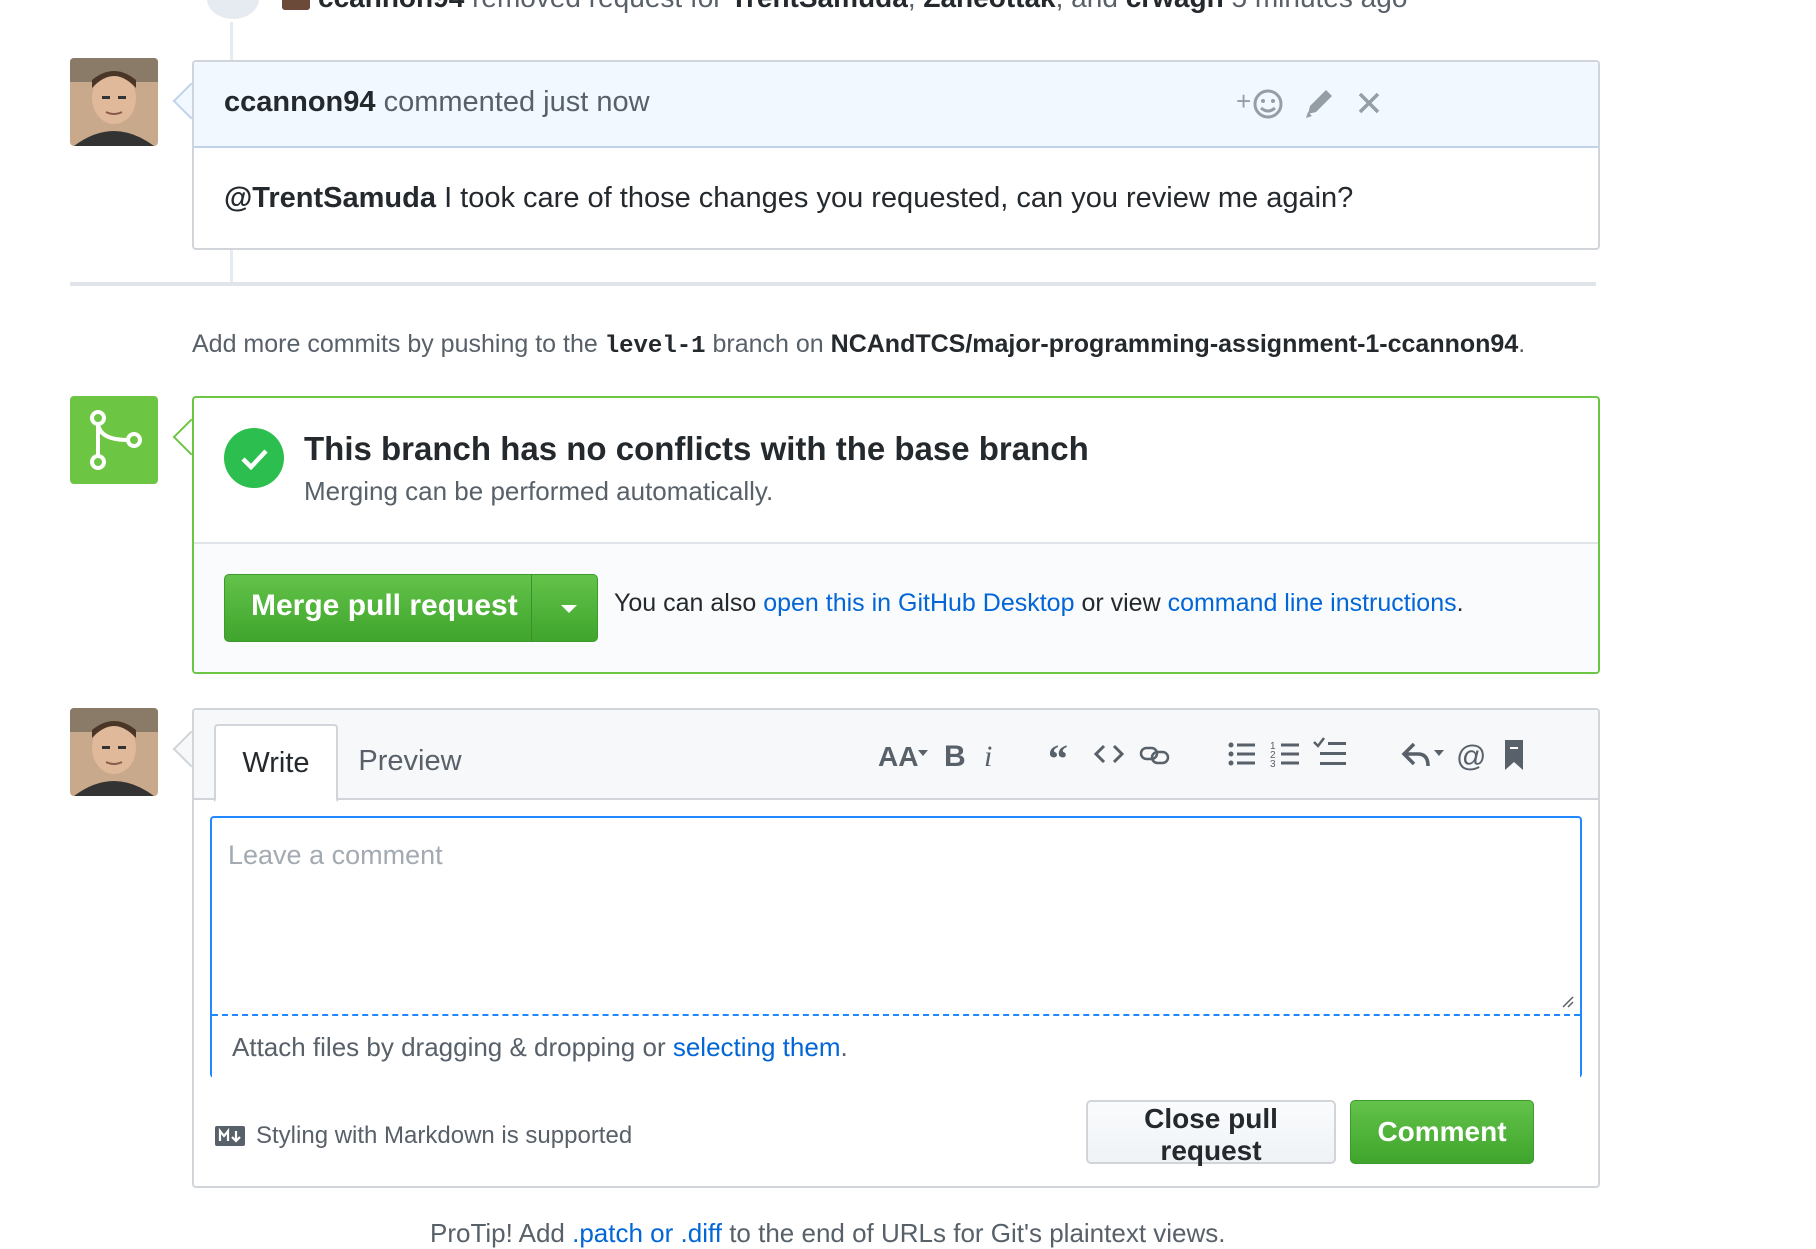 Image resolution: width=1816 pixels, height=1249 pixels. Describe the element at coordinates (1260, 107) in the screenshot. I see `add-reaction-icon: +` at that location.